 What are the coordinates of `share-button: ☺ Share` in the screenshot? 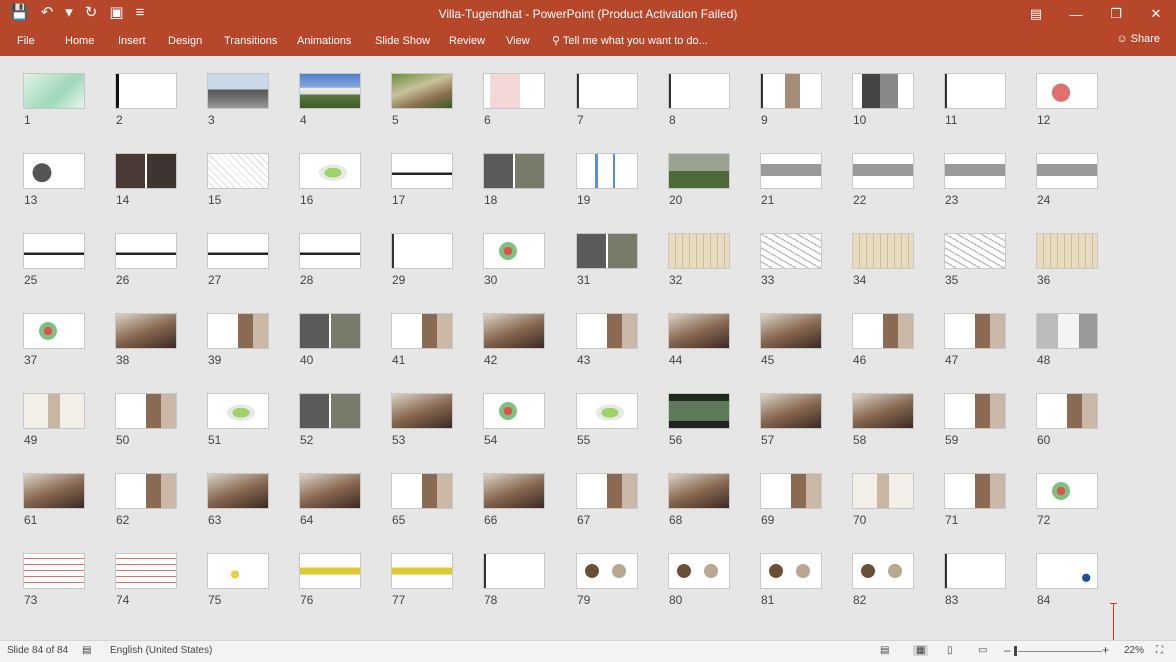 It's located at (1138, 39).